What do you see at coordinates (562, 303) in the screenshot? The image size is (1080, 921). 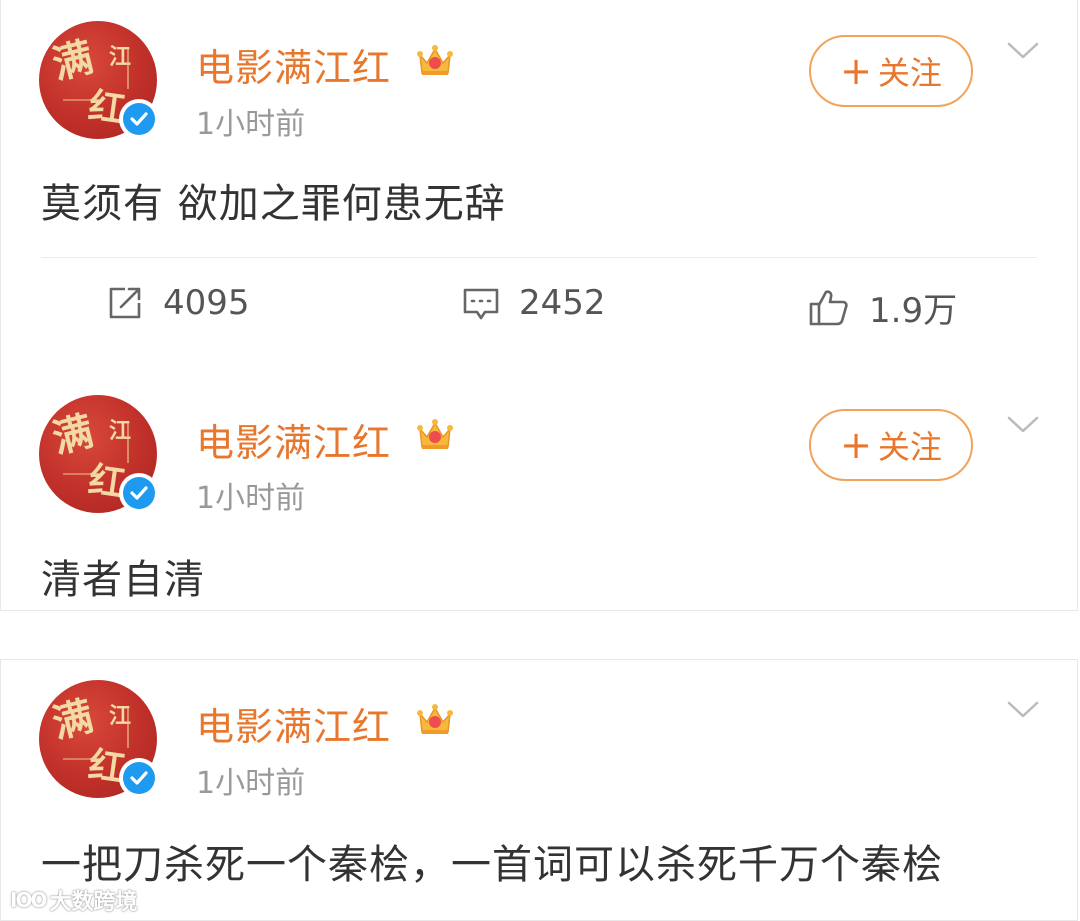 I see `comment-count: 2452` at bounding box center [562, 303].